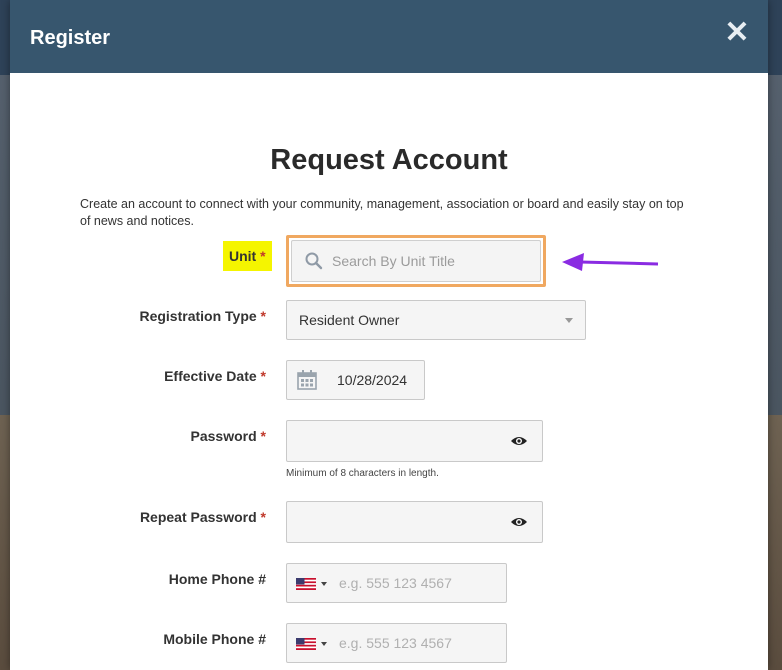 The height and width of the screenshot is (670, 782). Describe the element at coordinates (362, 473) in the screenshot. I see `password-hint: Minimum of 8 characters in length.` at that location.